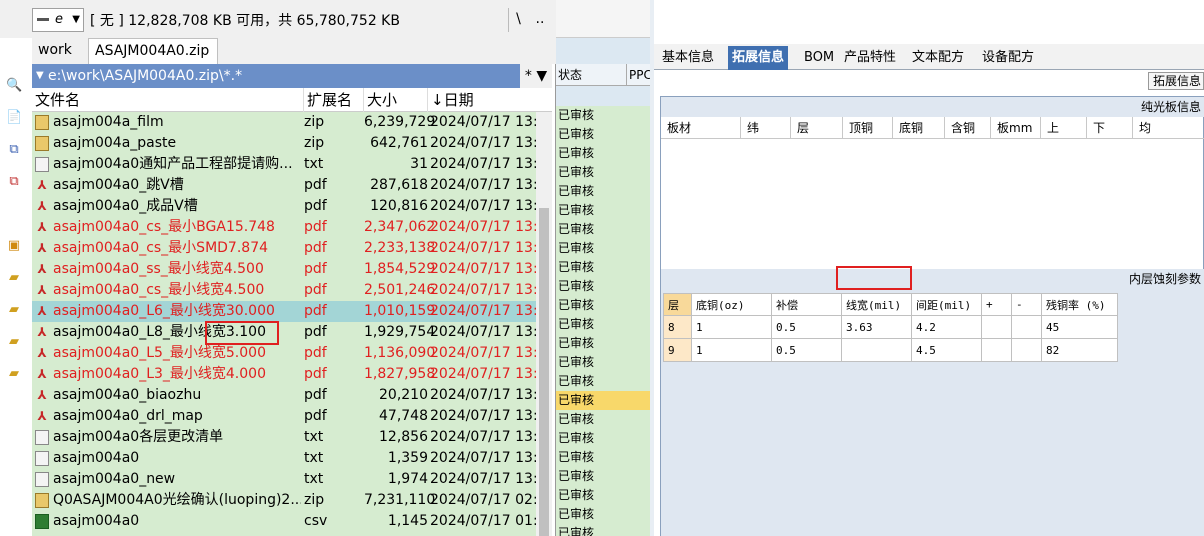 The image size is (1204, 536). Describe the element at coordinates (1176, 81) in the screenshot. I see `extended-info-button: 拓展信息` at that location.